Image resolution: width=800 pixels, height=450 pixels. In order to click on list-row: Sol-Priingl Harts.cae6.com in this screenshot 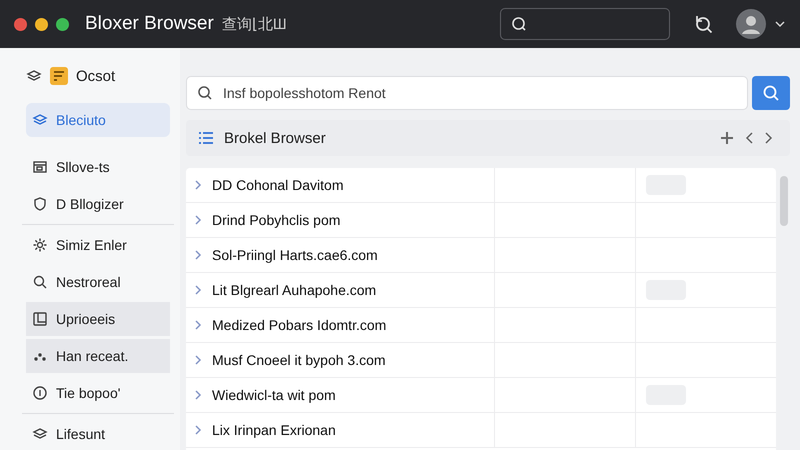, I will do `click(481, 255)`.